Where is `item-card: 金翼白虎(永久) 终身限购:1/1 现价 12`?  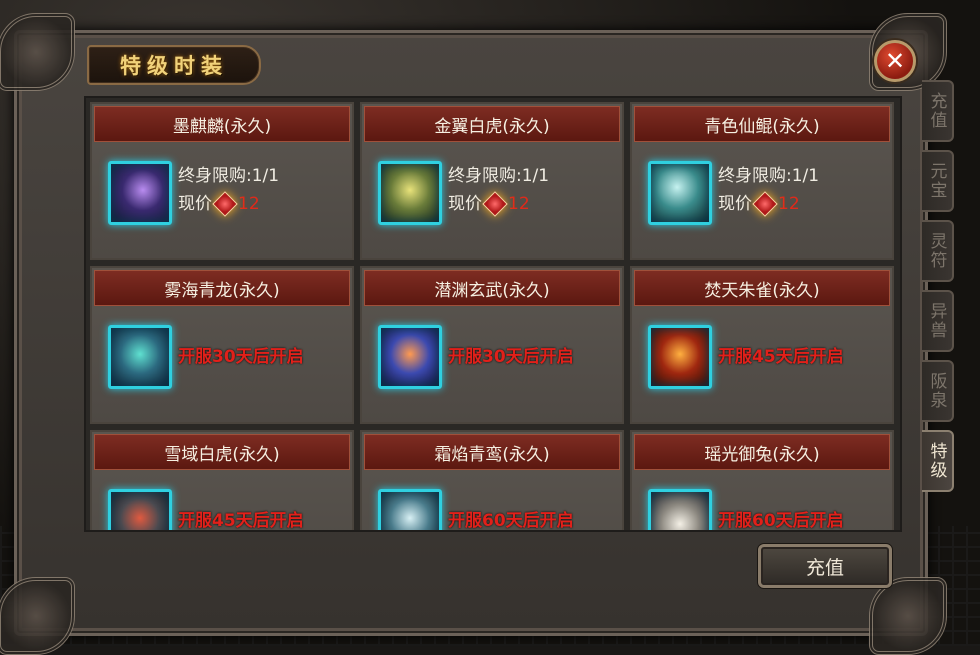 item-card: 金翼白虎(永久) 终身限购:1/1 现价 12 is located at coordinates (492, 181).